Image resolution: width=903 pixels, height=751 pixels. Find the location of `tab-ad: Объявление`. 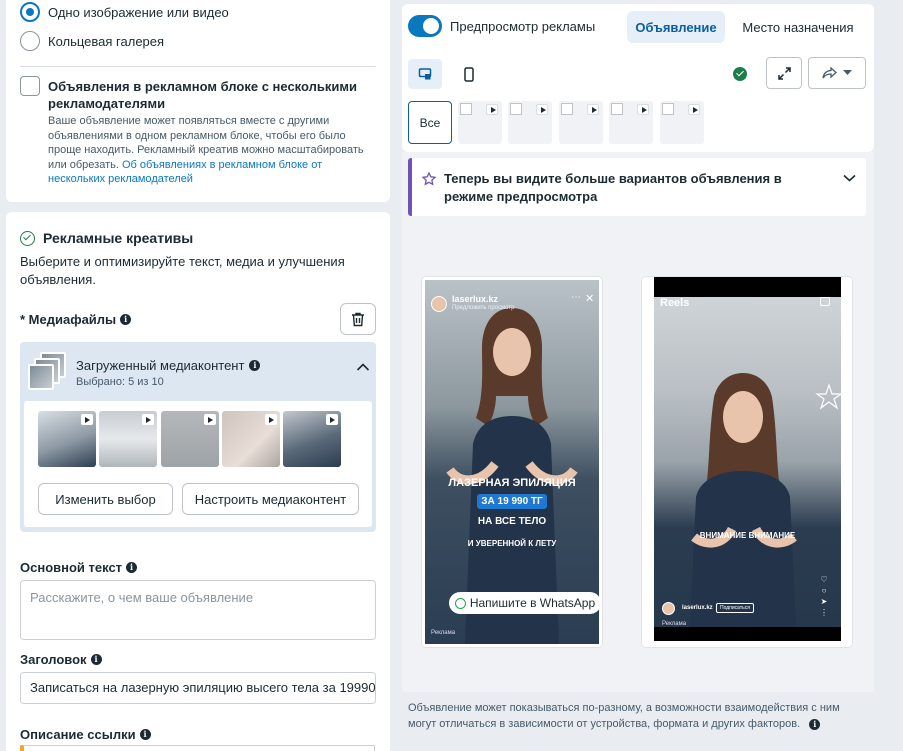

tab-ad: Объявление is located at coordinates (676, 27).